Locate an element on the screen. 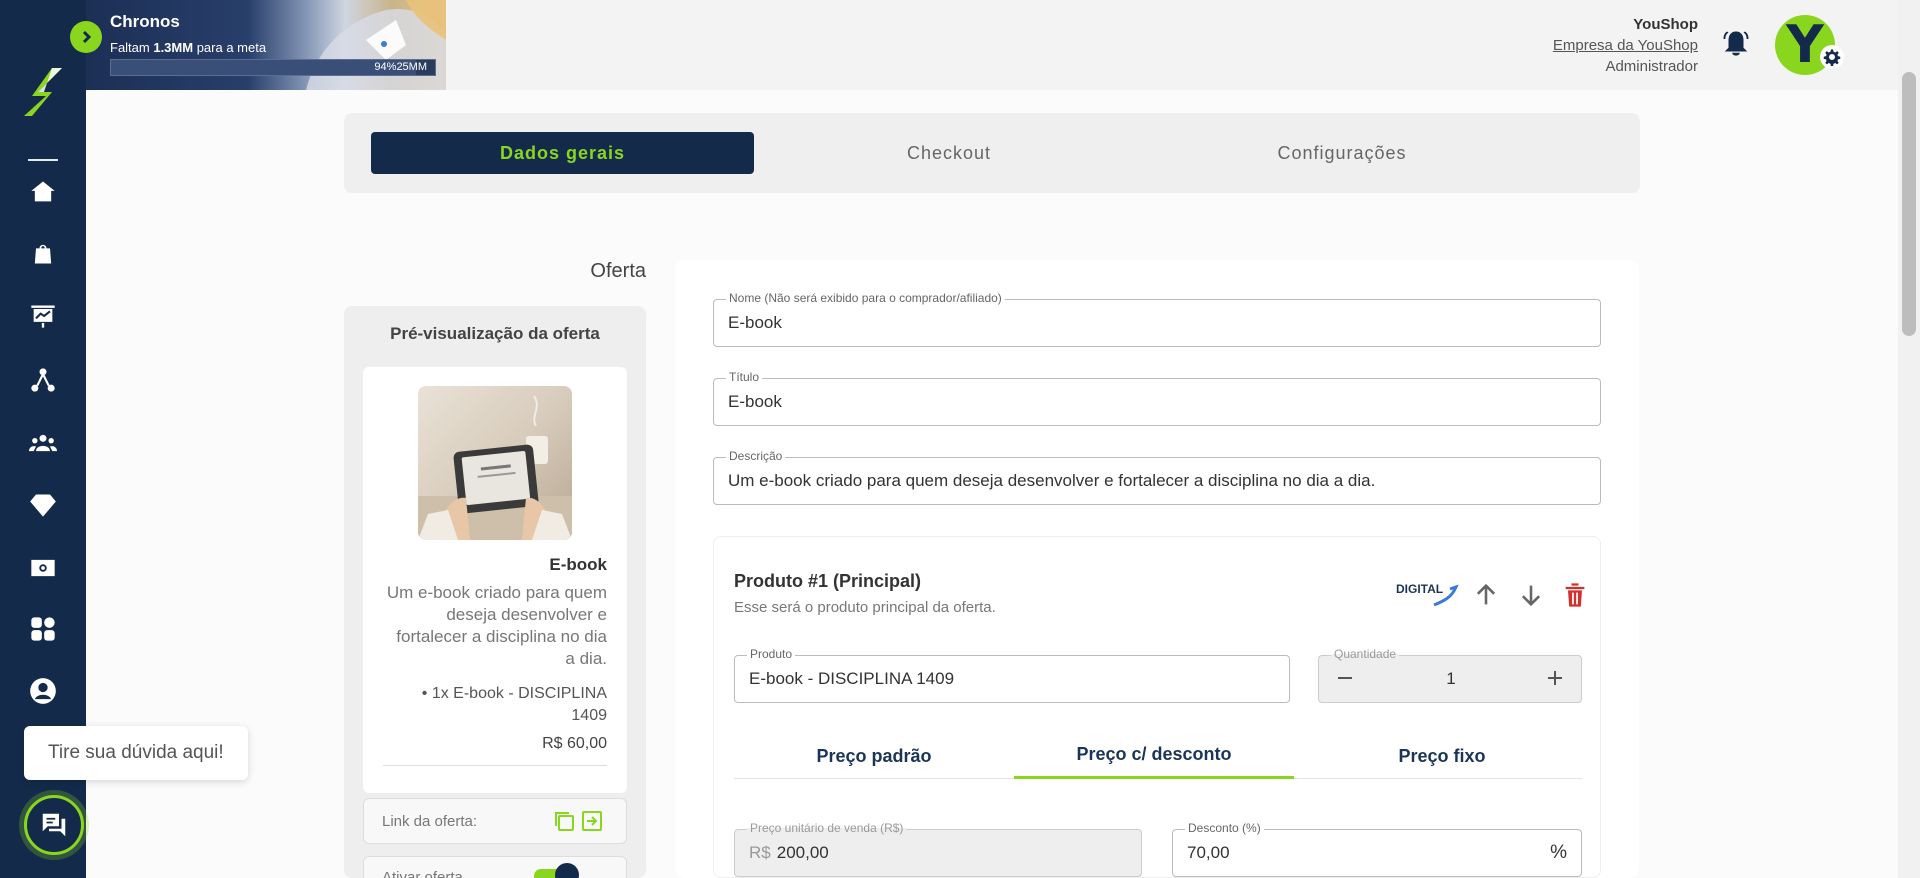  page-scrollbar-thumb is located at coordinates (1909, 204).